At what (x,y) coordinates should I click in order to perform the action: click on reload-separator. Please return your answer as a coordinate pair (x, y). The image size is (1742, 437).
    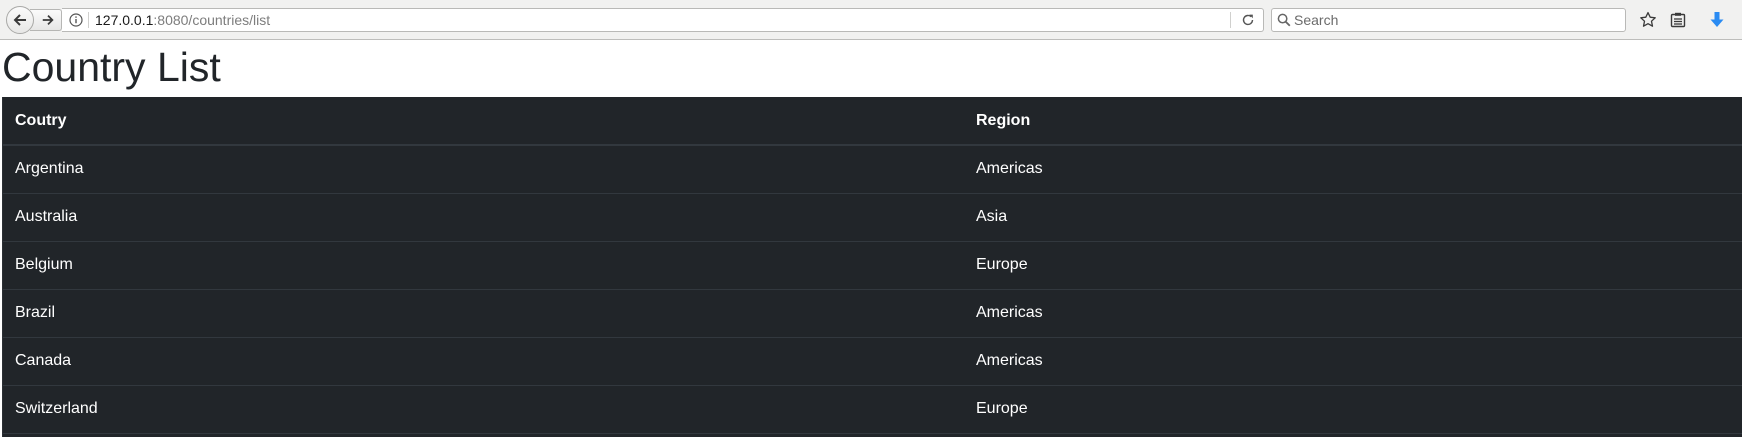
    Looking at the image, I should click on (1230, 20).